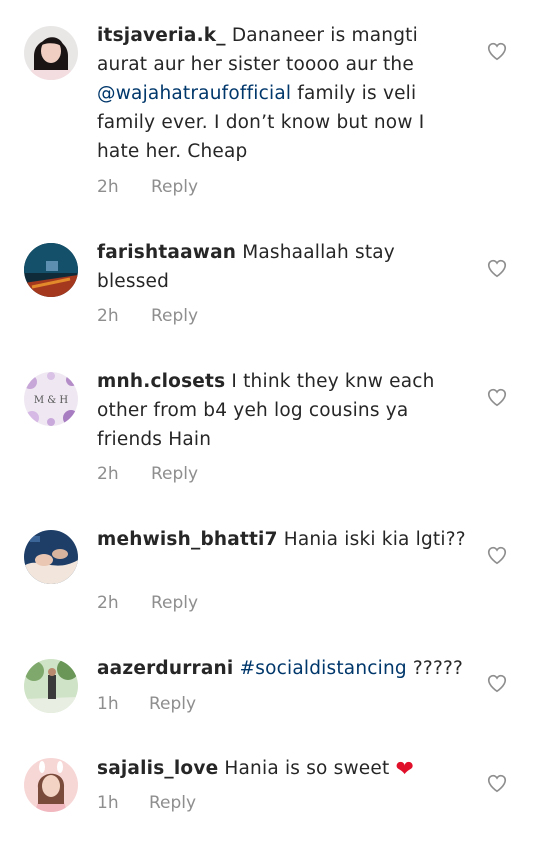 The width and height of the screenshot is (540, 844). I want to click on avatar: M & H, so click(51, 399).